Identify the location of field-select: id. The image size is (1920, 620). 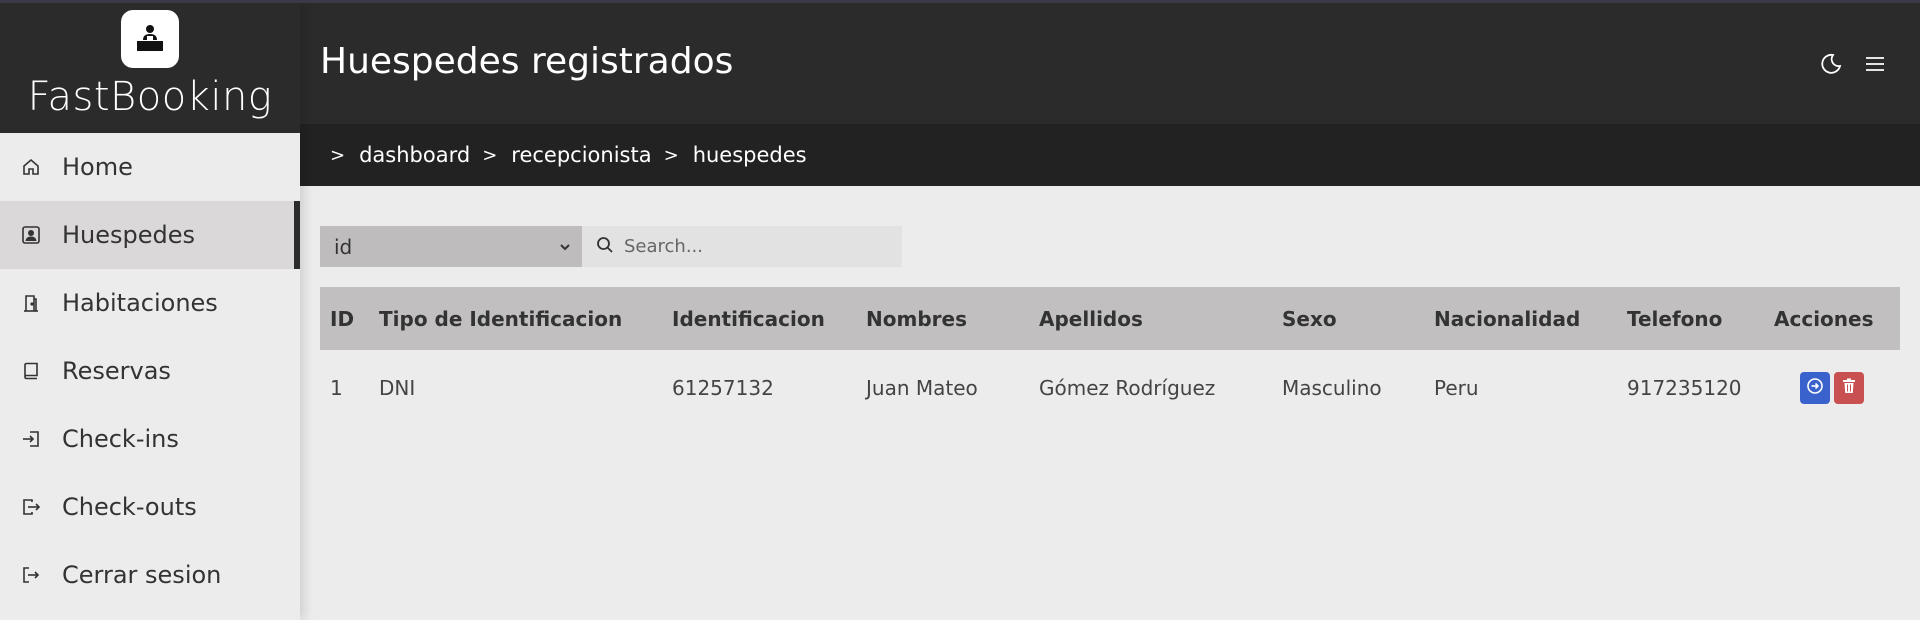
(451, 246).